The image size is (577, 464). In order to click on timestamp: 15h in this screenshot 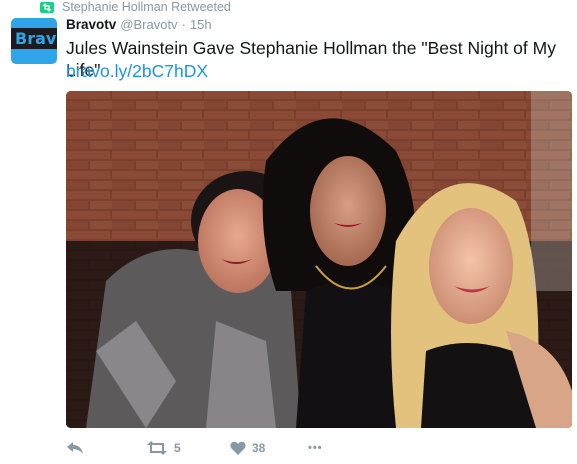, I will do `click(201, 25)`.